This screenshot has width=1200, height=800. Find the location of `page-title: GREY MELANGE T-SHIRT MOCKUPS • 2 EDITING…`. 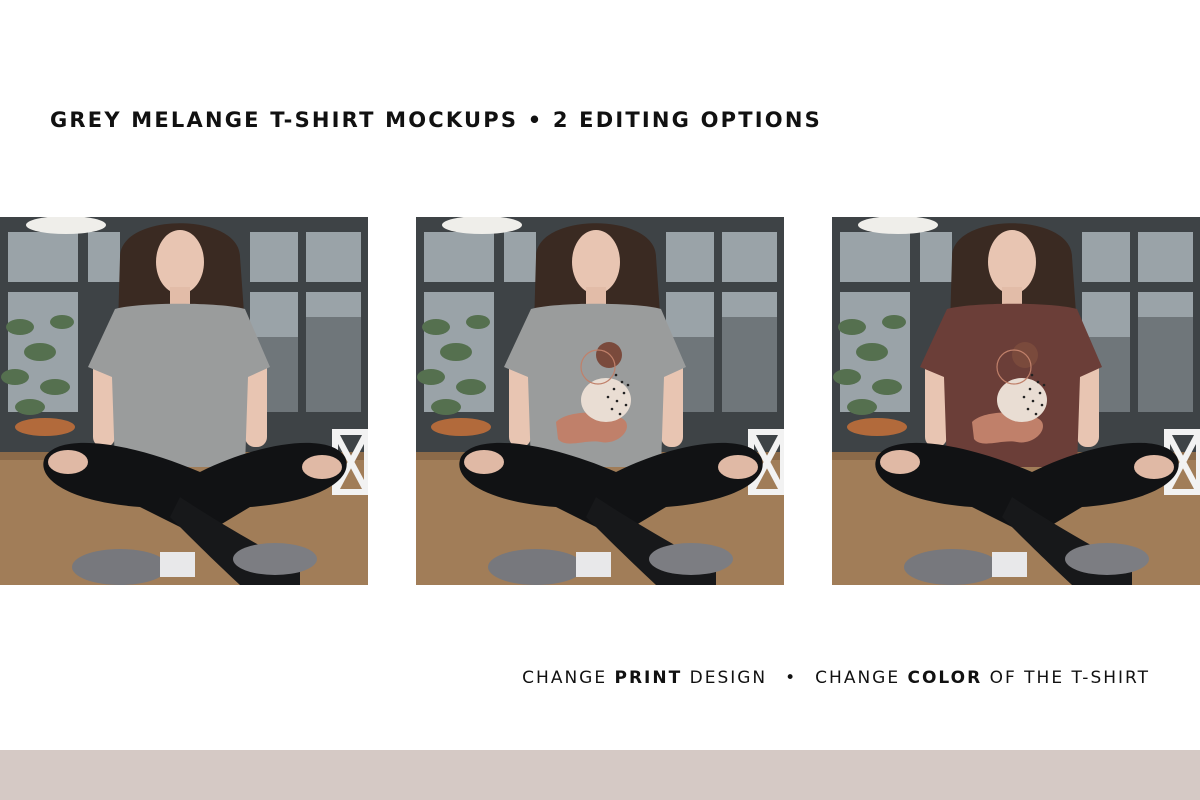

page-title: GREY MELANGE T-SHIRT MOCKUPS • 2 EDITING… is located at coordinates (436, 120).